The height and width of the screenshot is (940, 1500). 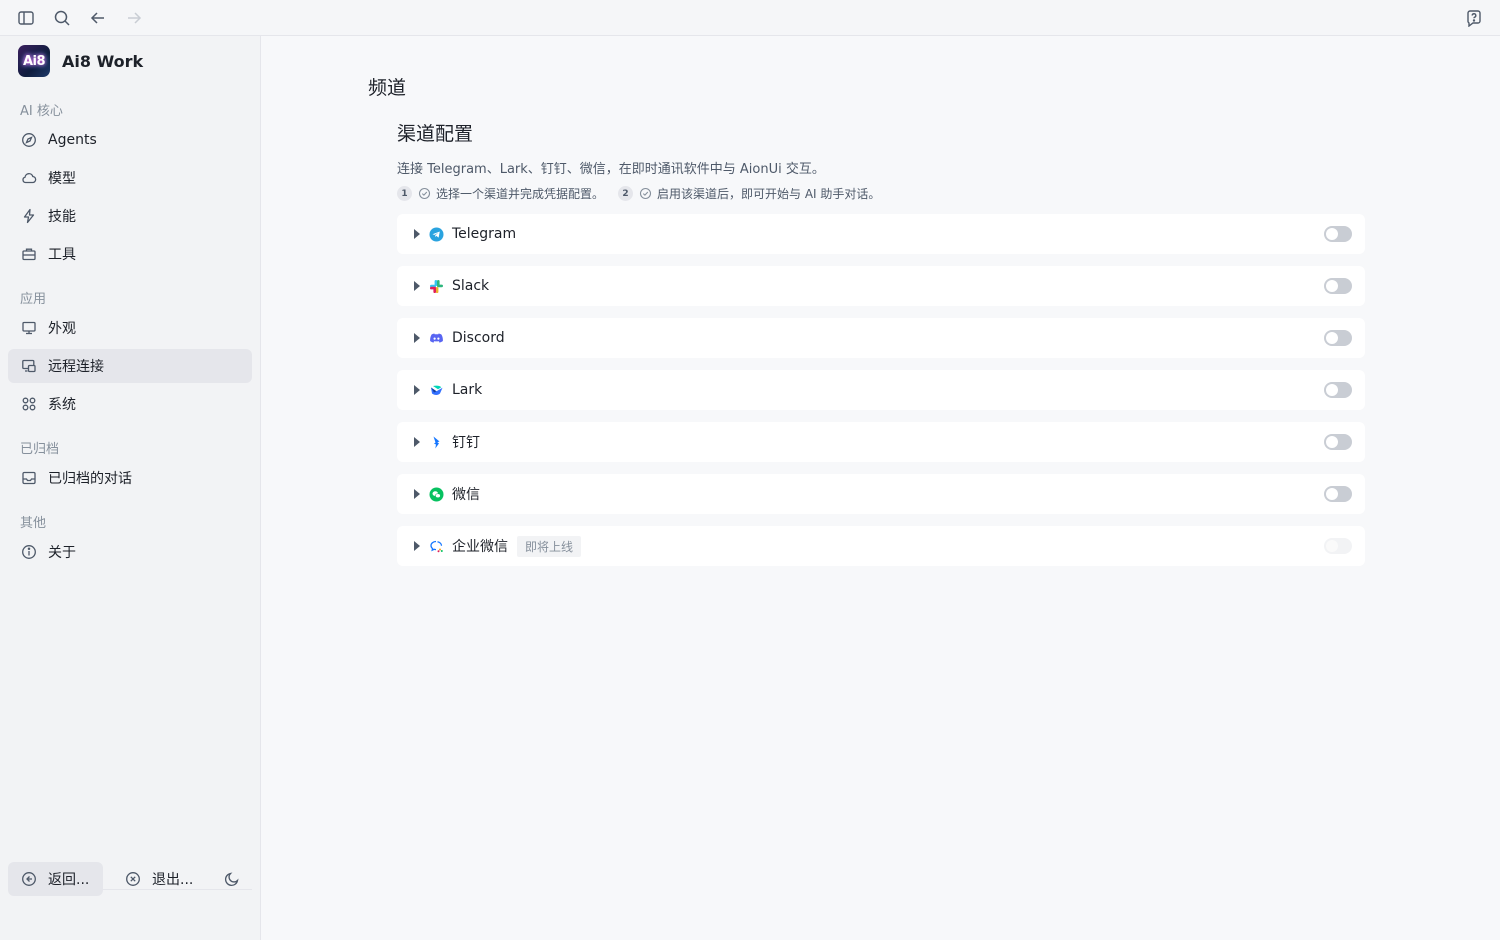 What do you see at coordinates (1474, 18) in the screenshot?
I see `help-icon` at bounding box center [1474, 18].